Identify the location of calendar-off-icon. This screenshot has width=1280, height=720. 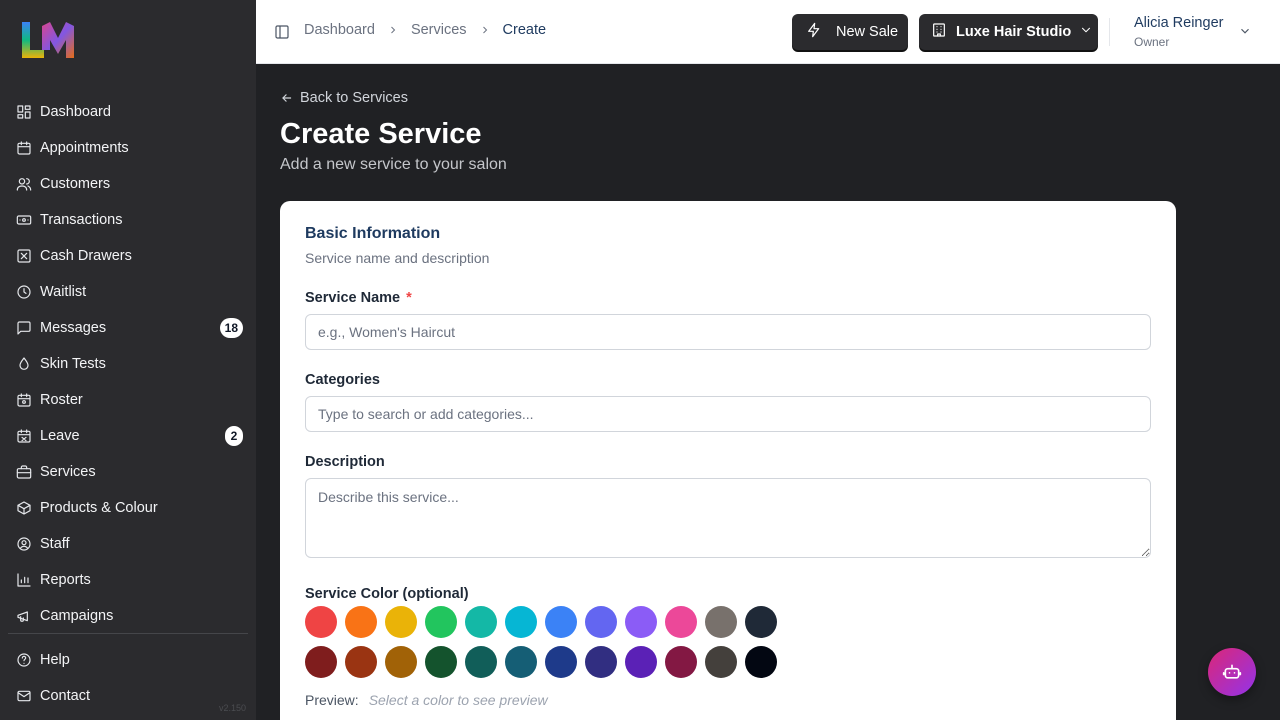
(24, 436).